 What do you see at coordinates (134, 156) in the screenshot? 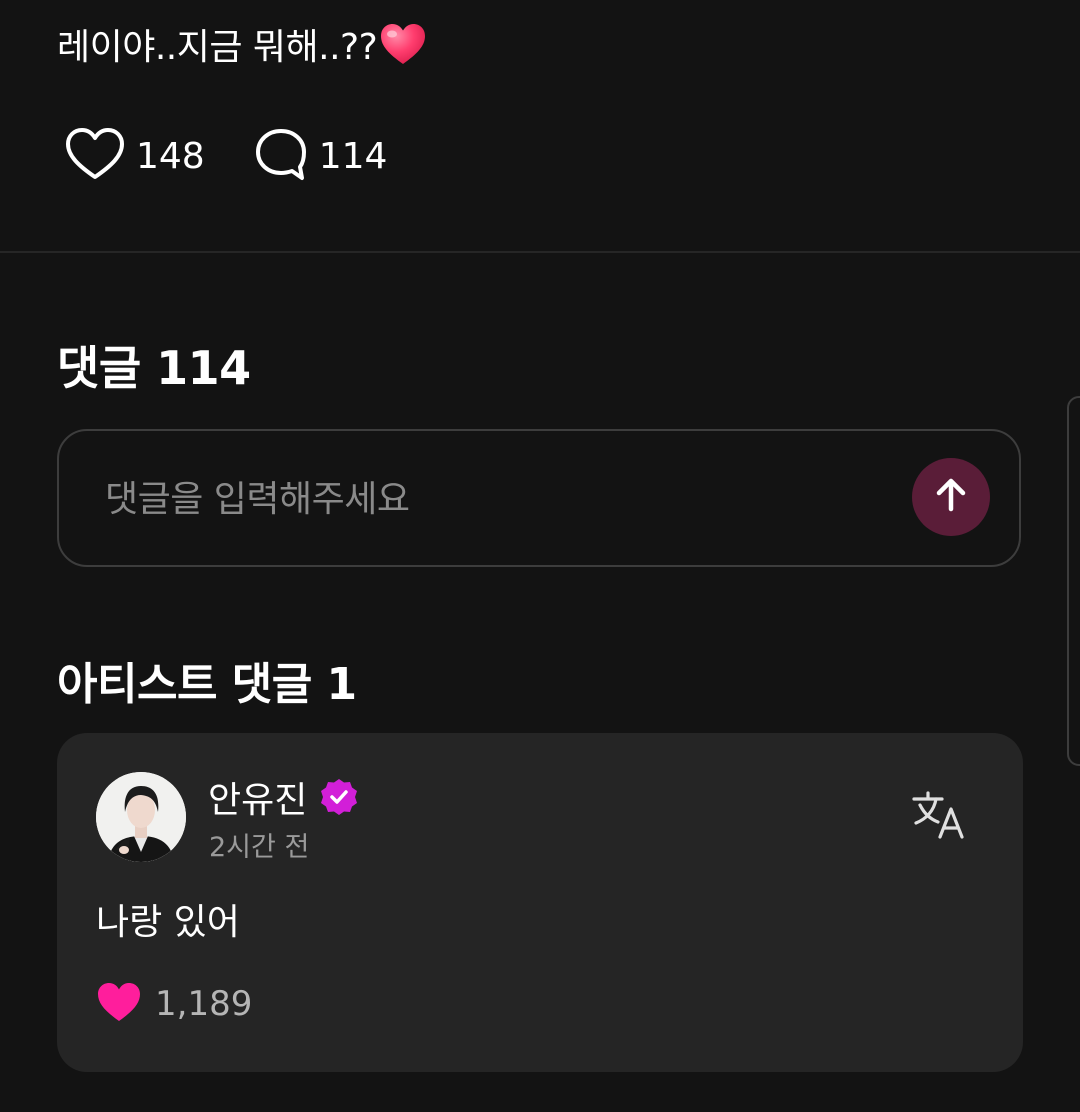
I see `like-button: 148` at bounding box center [134, 156].